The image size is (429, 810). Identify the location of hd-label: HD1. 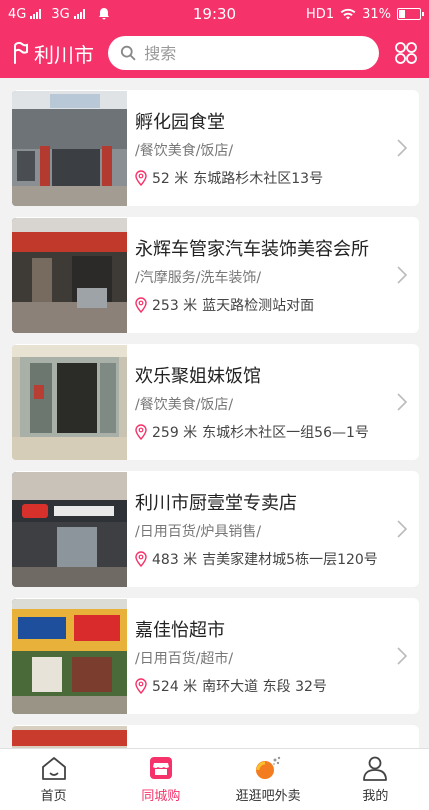
(320, 14).